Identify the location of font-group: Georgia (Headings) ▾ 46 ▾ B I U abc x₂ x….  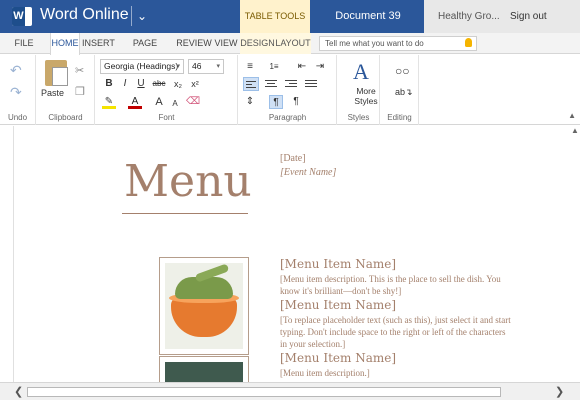
(167, 90).